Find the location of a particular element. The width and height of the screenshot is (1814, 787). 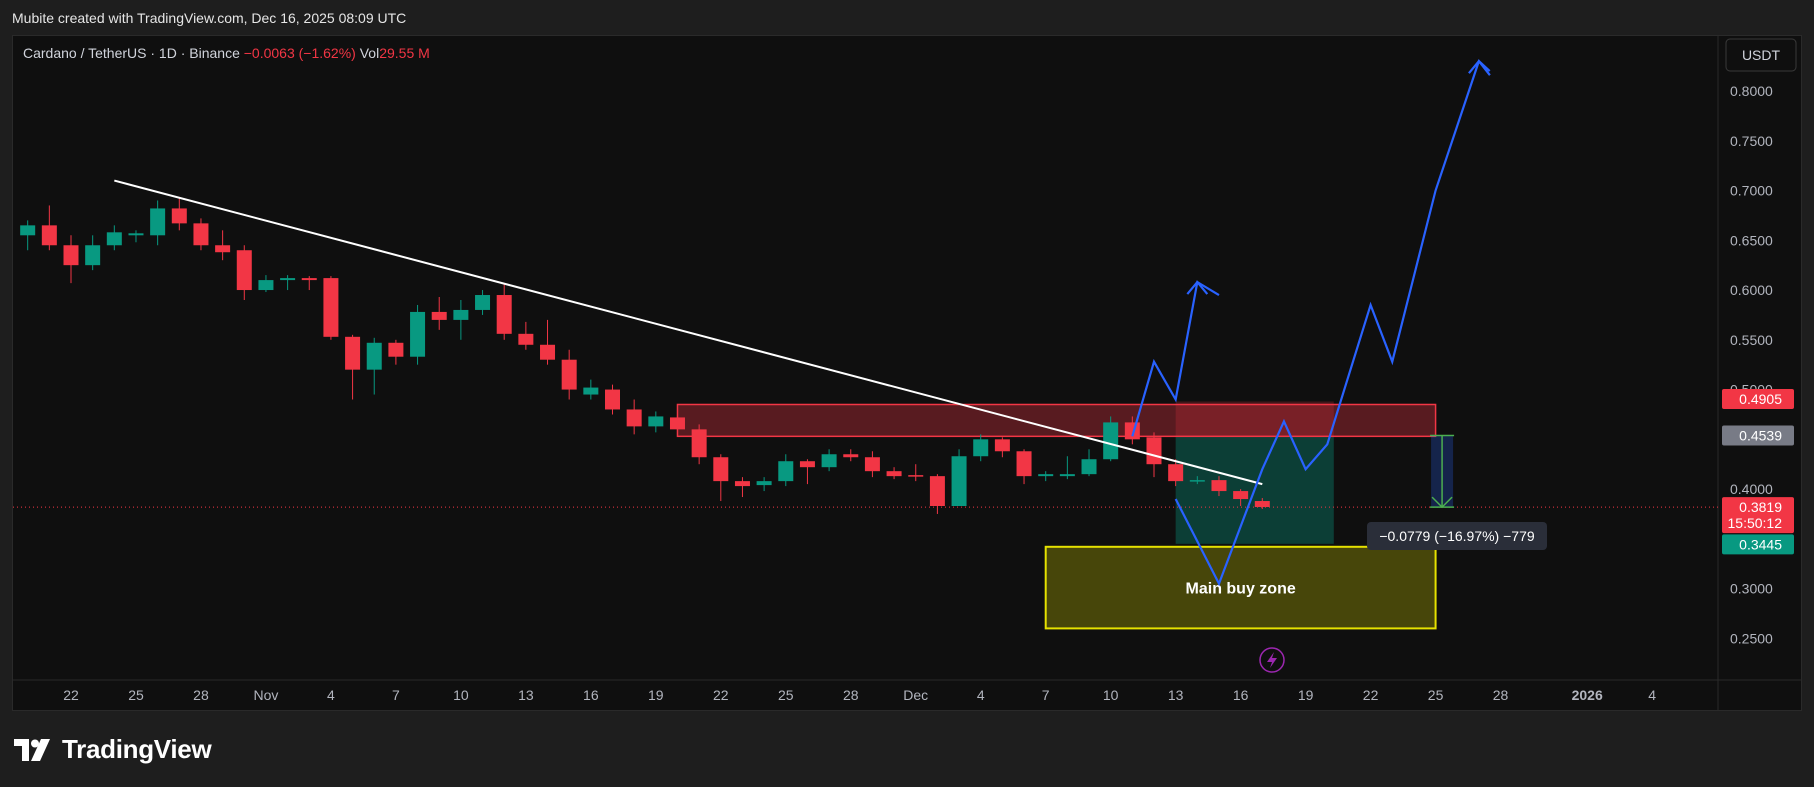

price-axis-label-text: 0.4905 is located at coordinates (1760, 399).